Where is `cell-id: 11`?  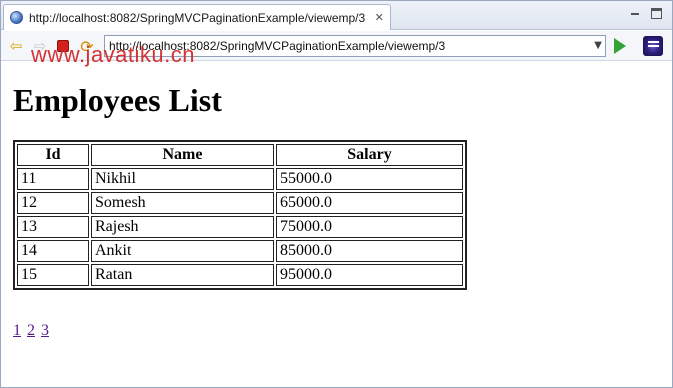 cell-id: 11 is located at coordinates (53, 179).